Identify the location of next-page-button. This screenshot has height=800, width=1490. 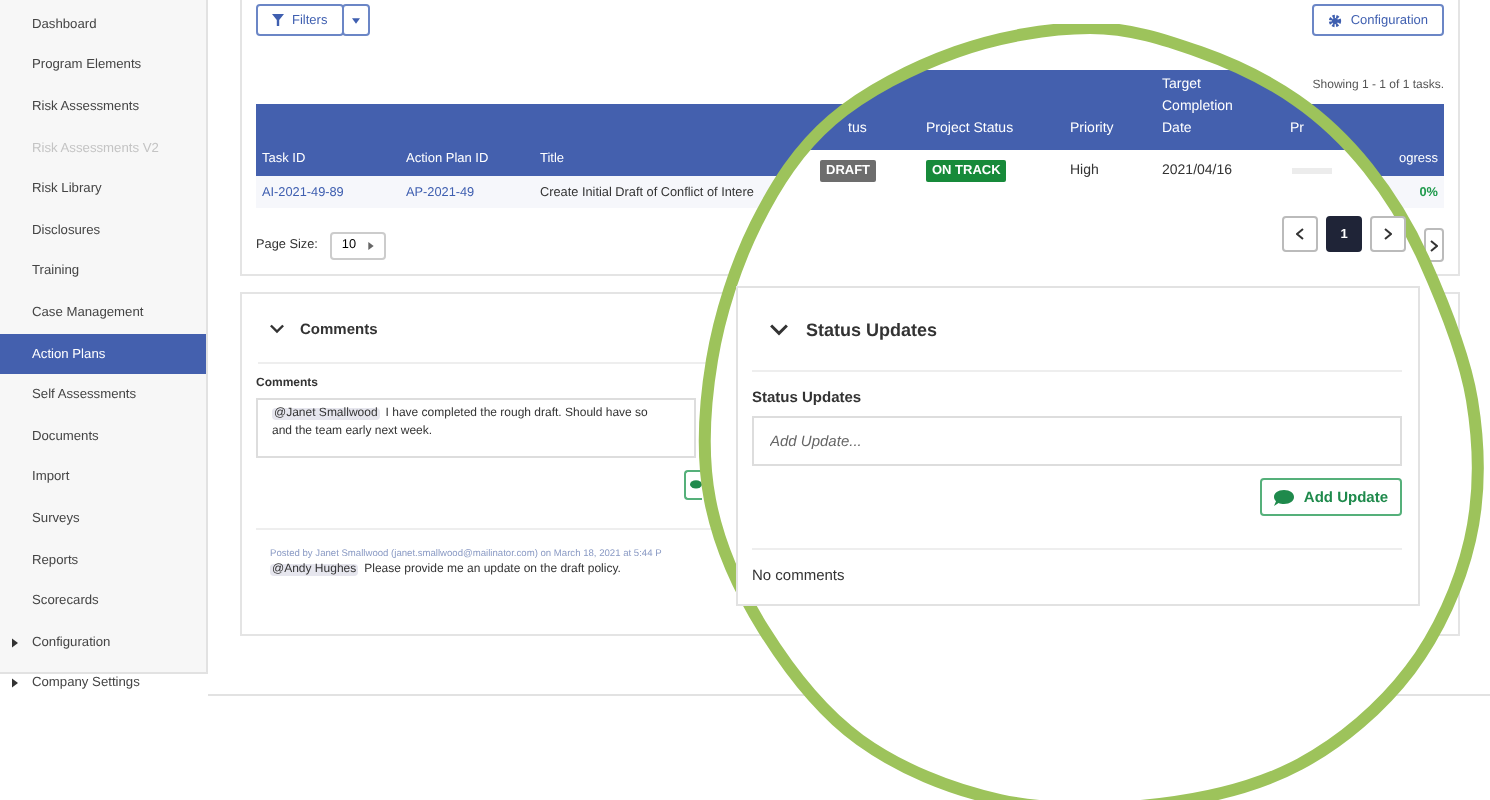
(1388, 234).